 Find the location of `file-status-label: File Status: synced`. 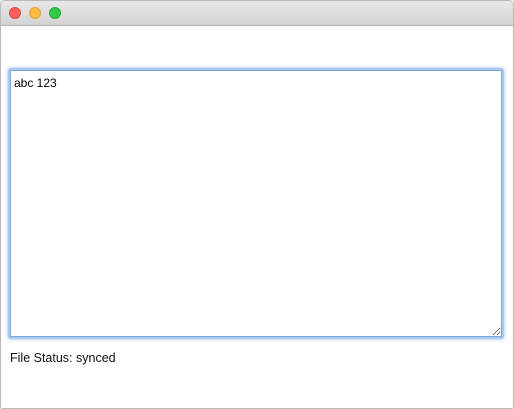

file-status-label: File Status: synced is located at coordinates (63, 358).